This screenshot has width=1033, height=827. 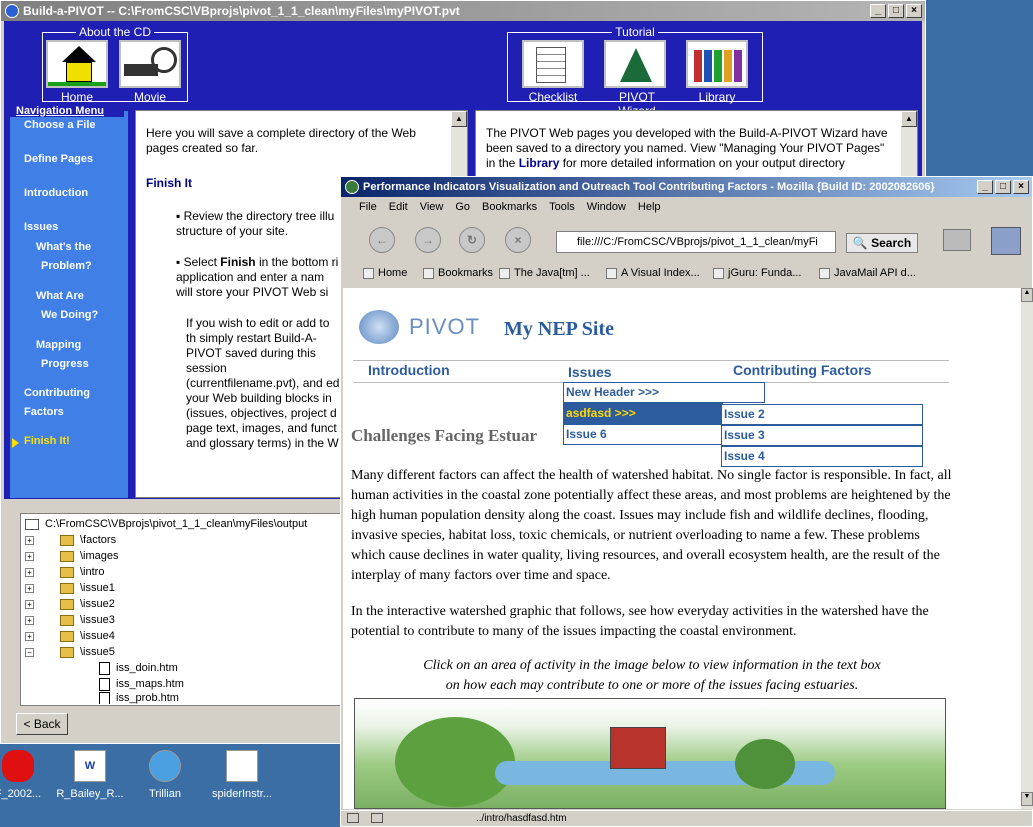 I want to click on scroll-down-arrow-icon: ▼, so click(x=1027, y=799).